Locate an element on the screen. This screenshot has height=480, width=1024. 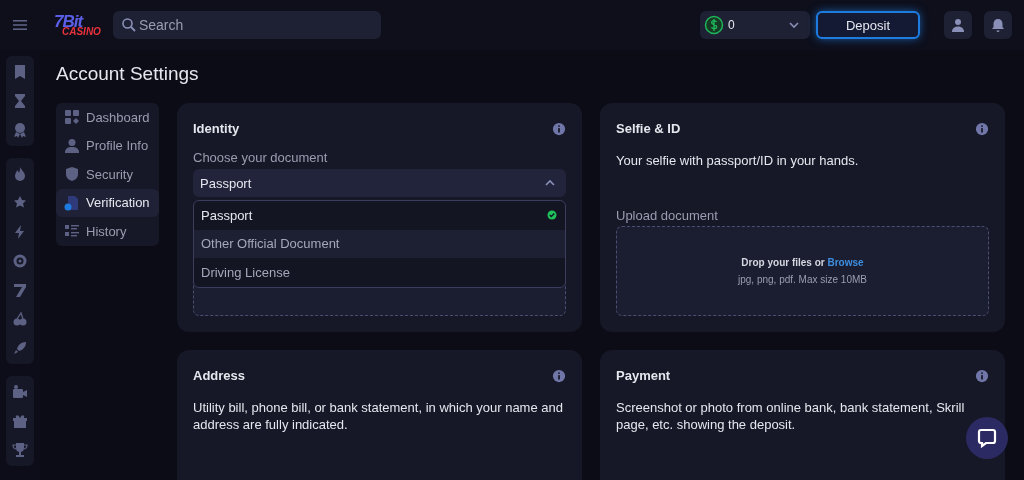
menu-icon is located at coordinates (20, 25).